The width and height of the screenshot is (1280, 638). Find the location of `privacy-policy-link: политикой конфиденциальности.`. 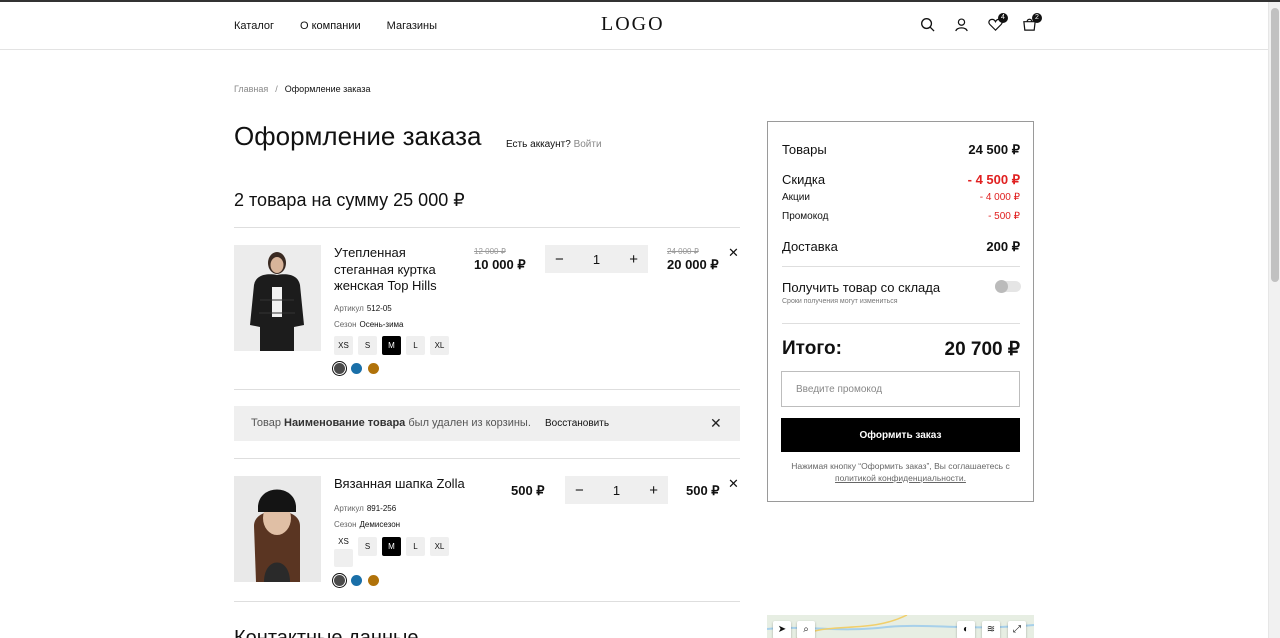

privacy-policy-link: политикой конфиденциальности. is located at coordinates (900, 478).